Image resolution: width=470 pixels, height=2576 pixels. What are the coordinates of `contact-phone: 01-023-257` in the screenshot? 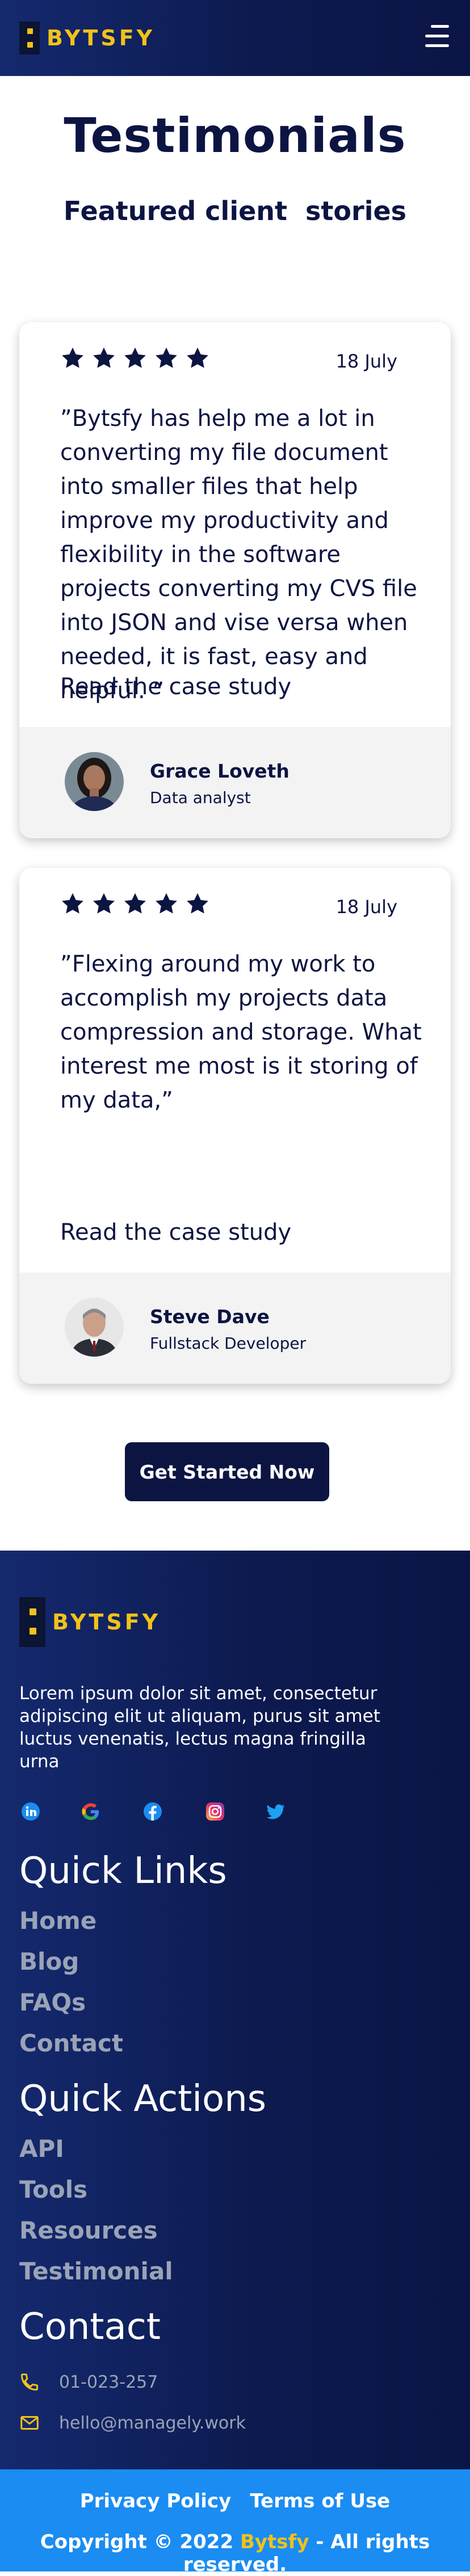 It's located at (88, 2382).